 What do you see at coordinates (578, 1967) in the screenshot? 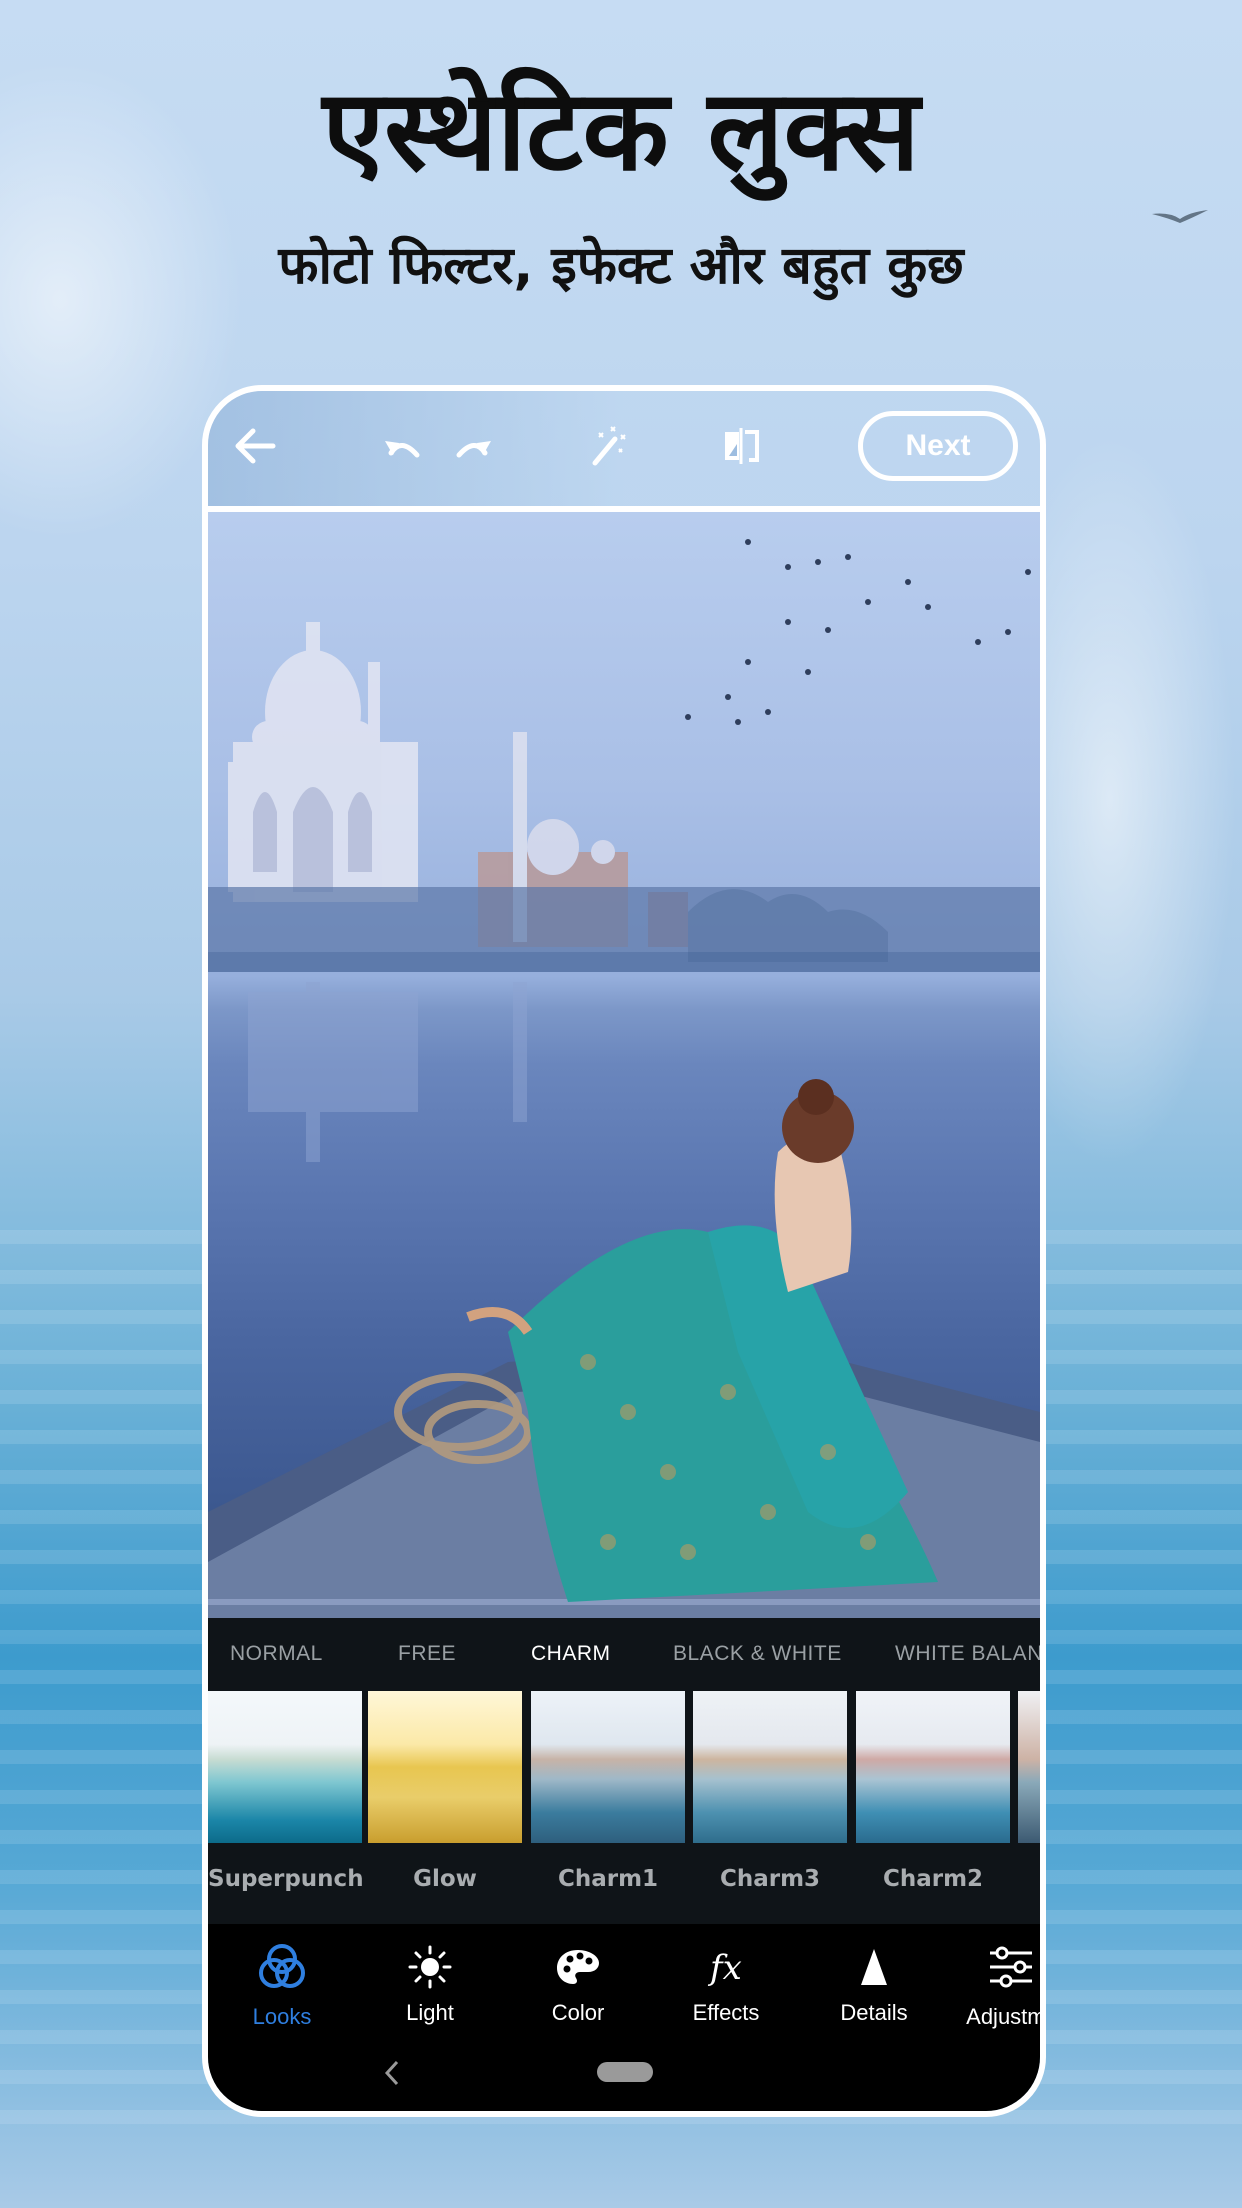
I see `palette-icon` at bounding box center [578, 1967].